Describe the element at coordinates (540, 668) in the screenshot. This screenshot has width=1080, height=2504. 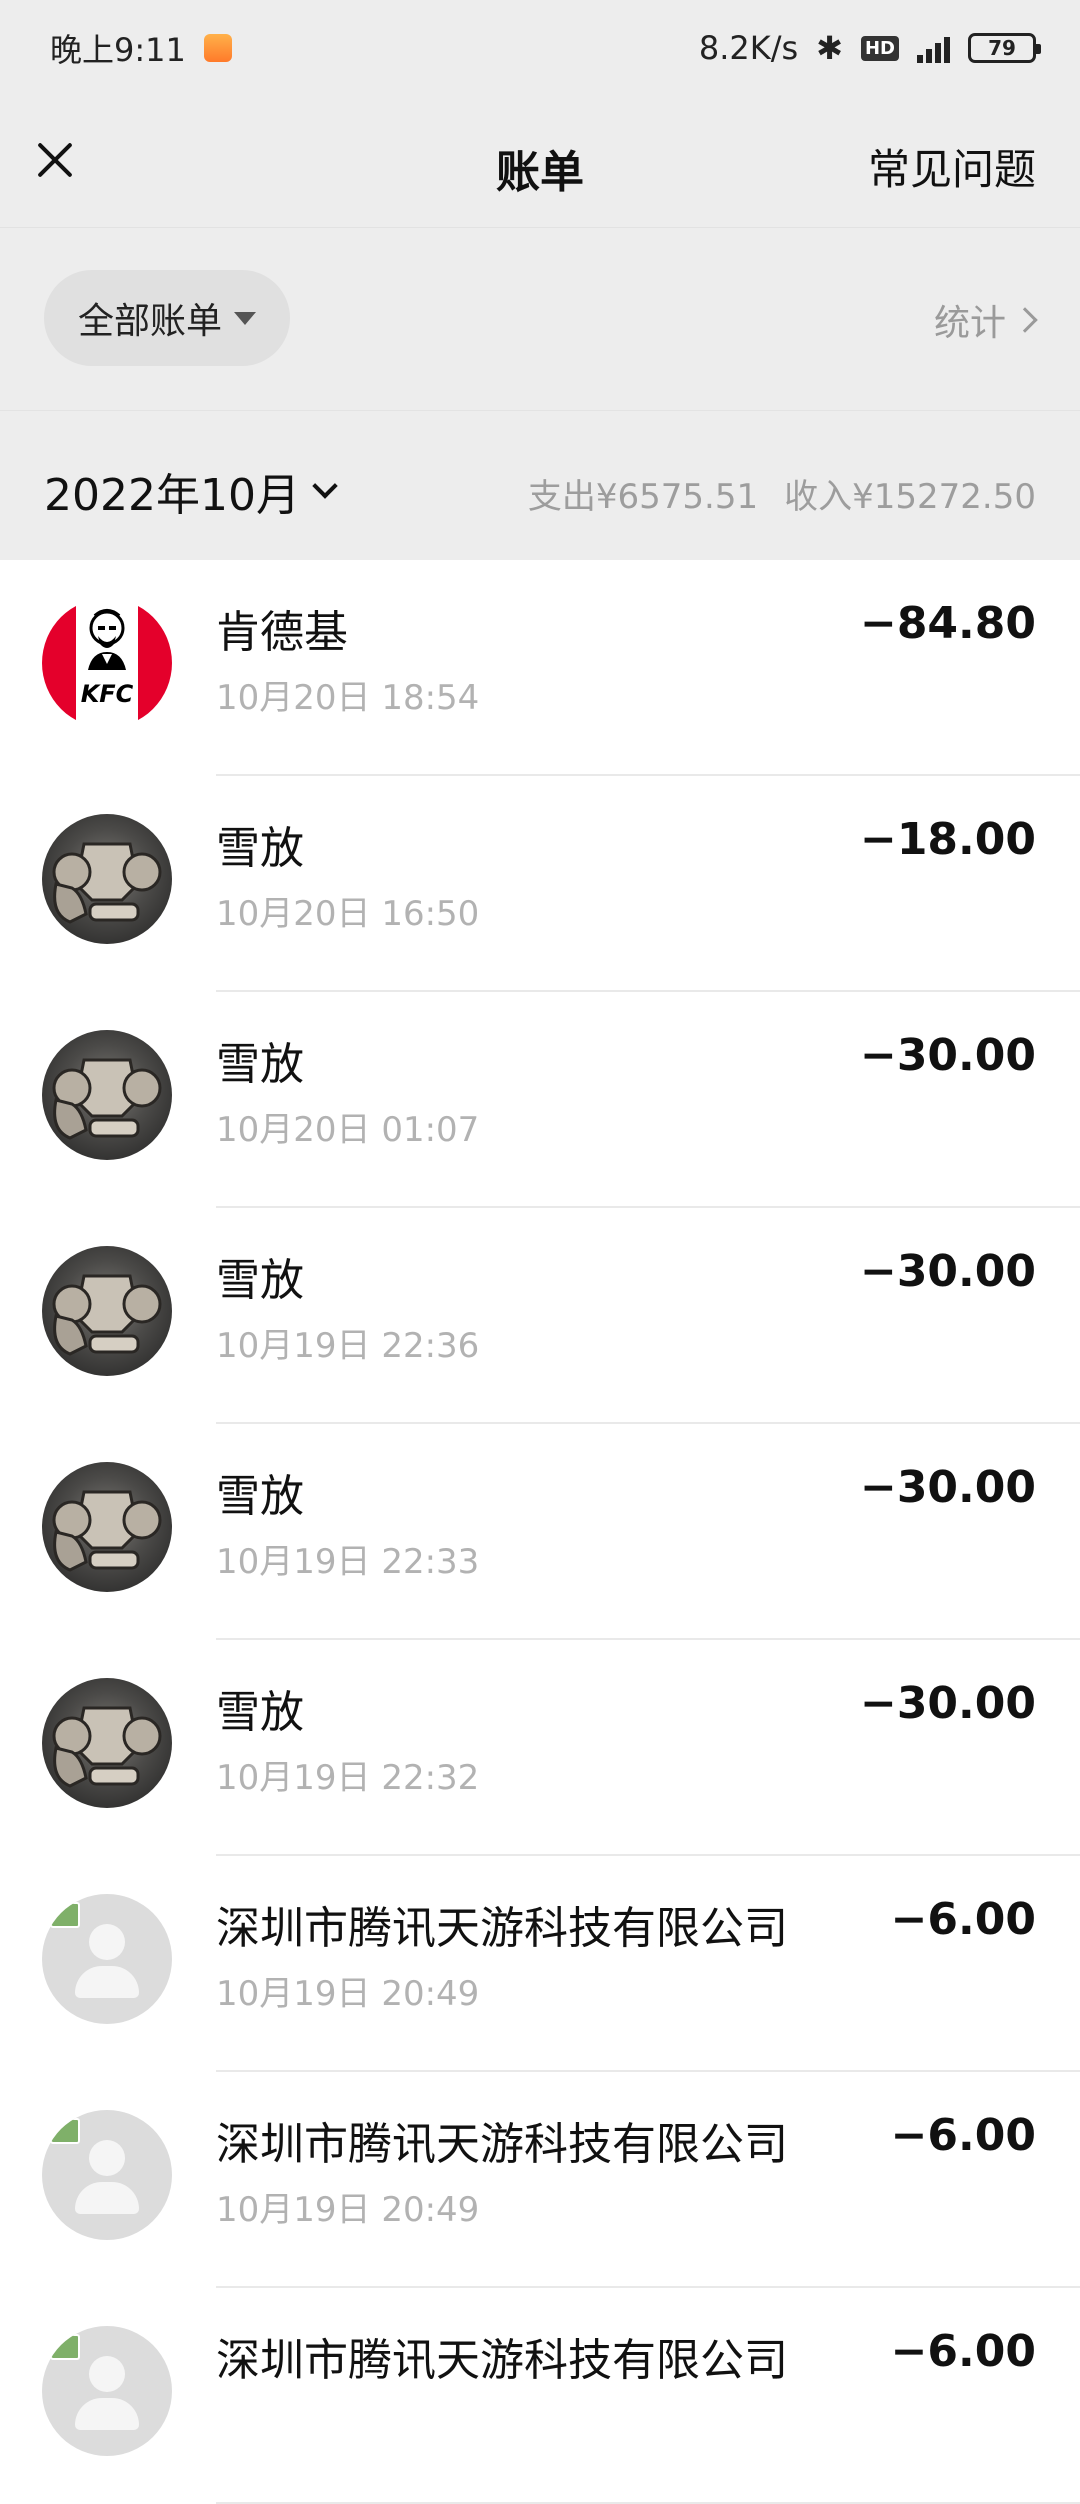
I see `transaction-row: KFC 肯德基 10月20日 18:54 −84.80` at that location.